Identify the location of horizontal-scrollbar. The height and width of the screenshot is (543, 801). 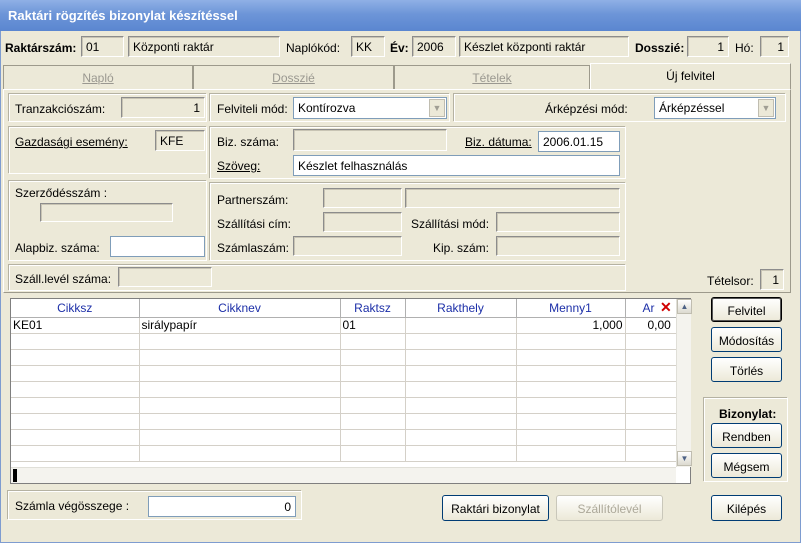
(343, 475).